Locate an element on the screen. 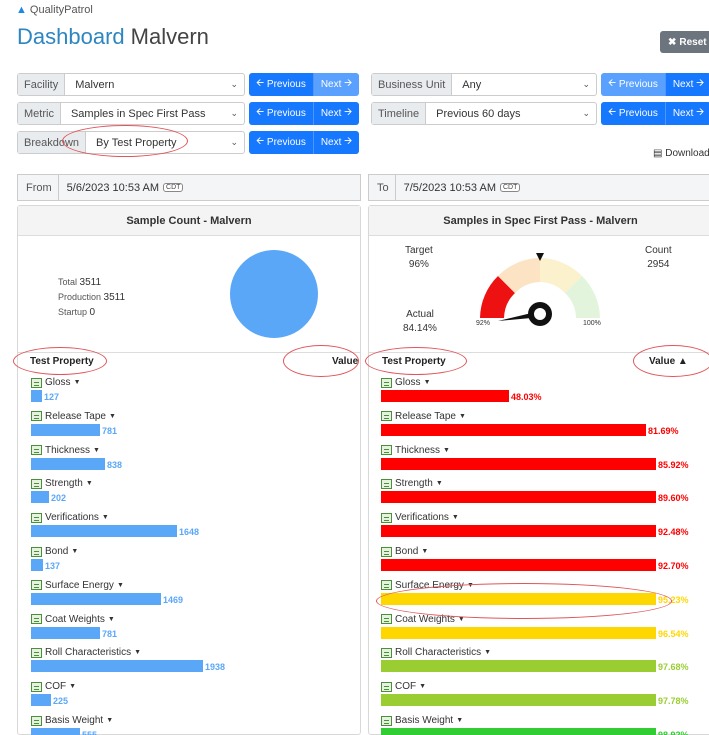 The height and width of the screenshot is (735, 709). list-item: Surface Energy ▼ 1469 is located at coordinates (196, 597).